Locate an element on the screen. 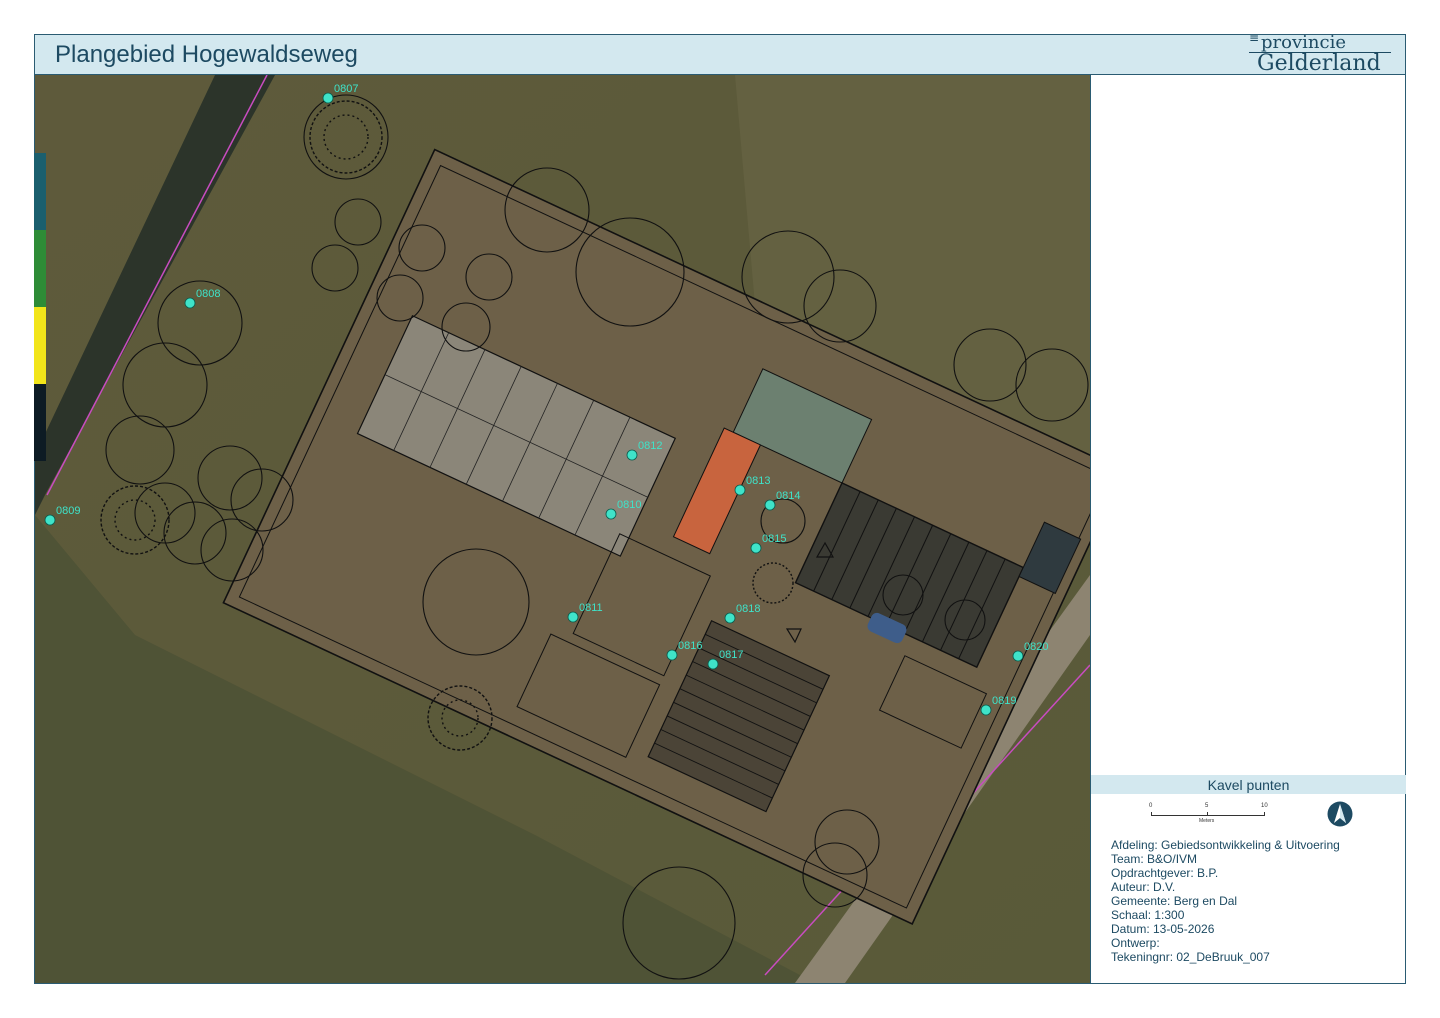  kavel-point-label: 0814 is located at coordinates (788, 496).